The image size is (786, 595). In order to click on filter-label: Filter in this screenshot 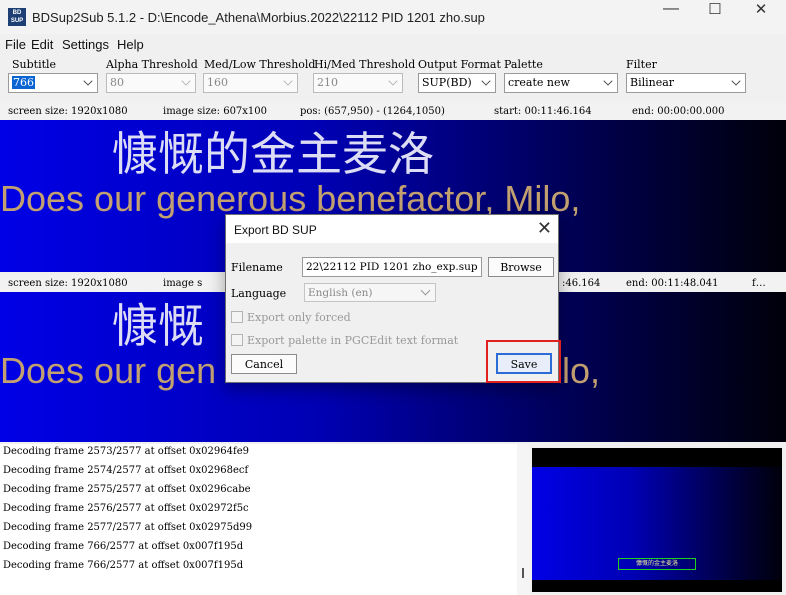, I will do `click(641, 64)`.